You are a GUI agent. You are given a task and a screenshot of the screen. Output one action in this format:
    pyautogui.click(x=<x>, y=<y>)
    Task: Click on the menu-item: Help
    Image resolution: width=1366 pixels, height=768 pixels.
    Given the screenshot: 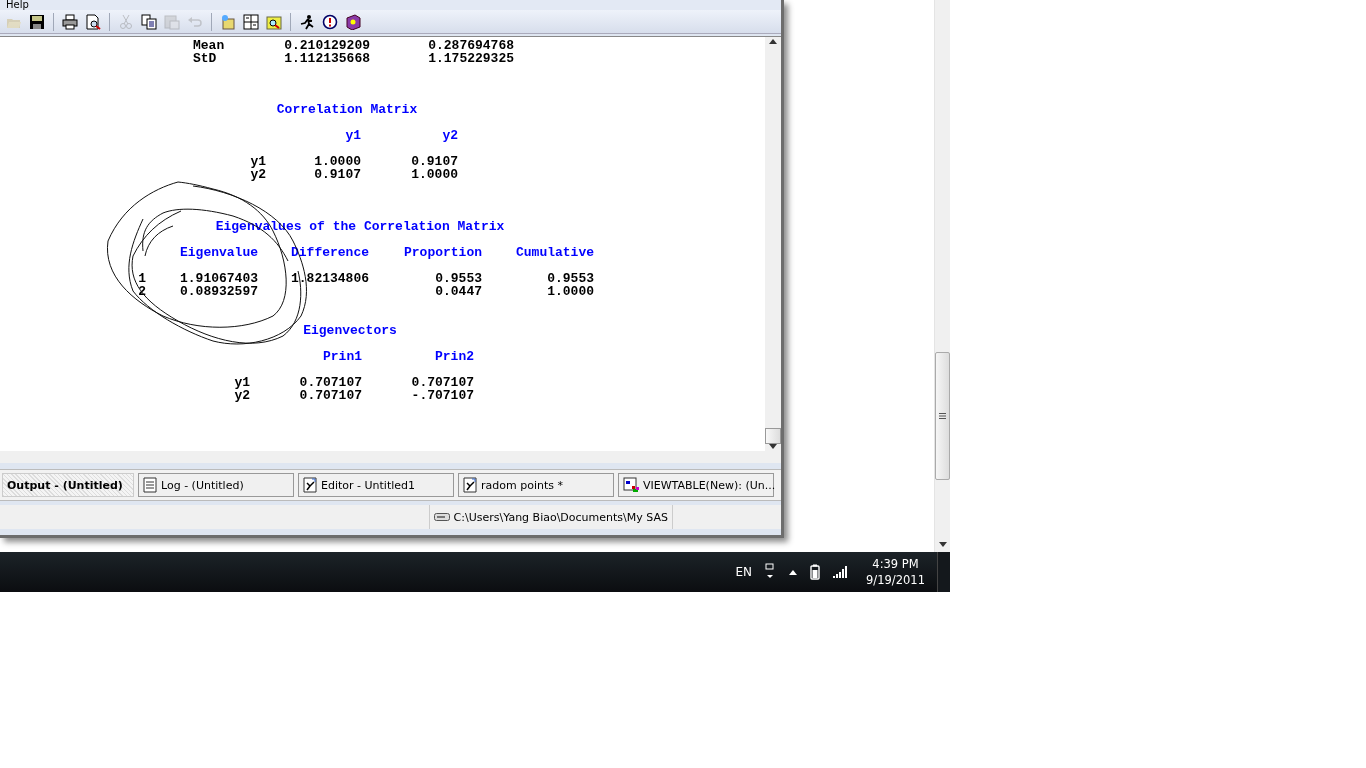 What is the action you would take?
    pyautogui.click(x=17, y=5)
    